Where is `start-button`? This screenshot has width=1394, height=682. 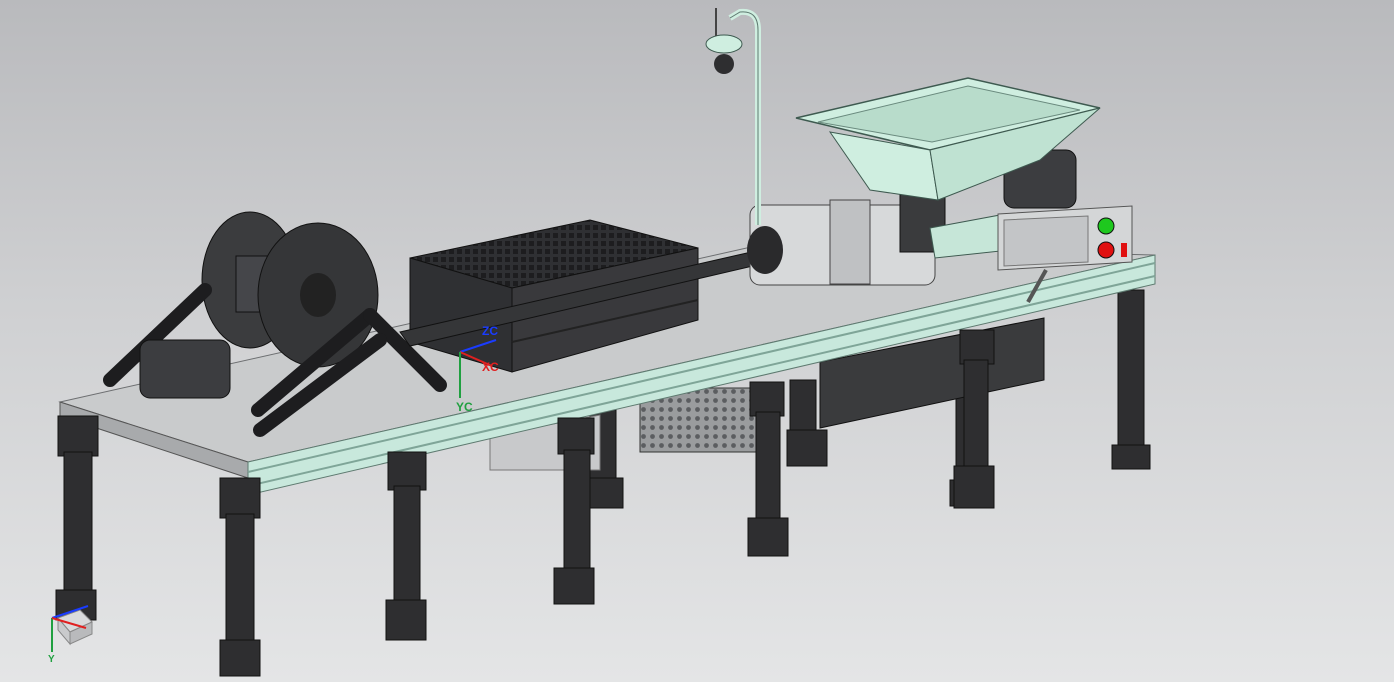 start-button is located at coordinates (1106, 226).